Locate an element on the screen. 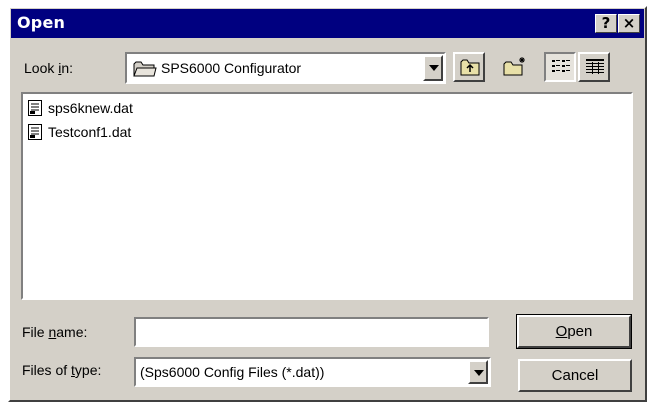 The image size is (656, 409). file-type-dropdown-button is located at coordinates (478, 372).